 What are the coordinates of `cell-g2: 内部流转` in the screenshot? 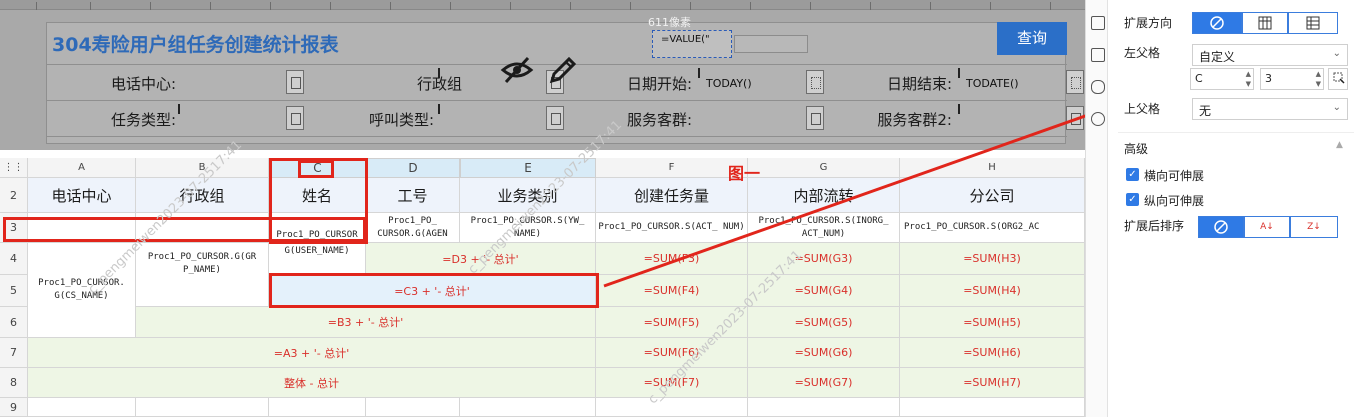 It's located at (824, 195).